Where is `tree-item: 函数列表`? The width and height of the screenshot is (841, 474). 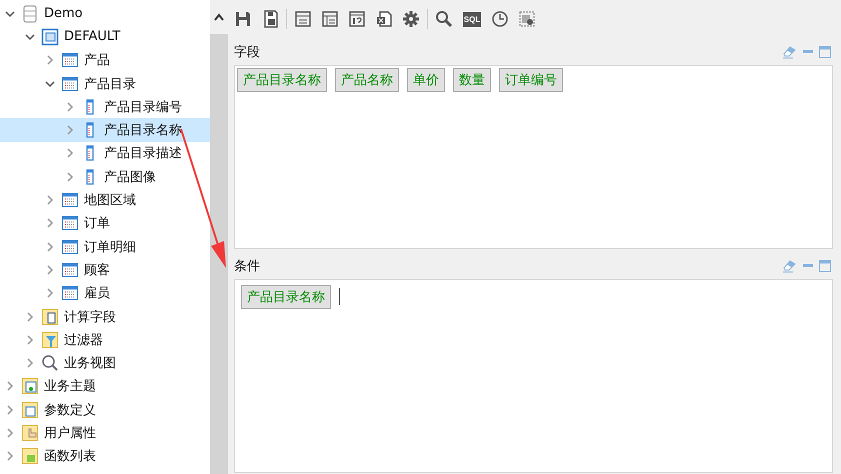
tree-item: 函数列表 is located at coordinates (105, 456).